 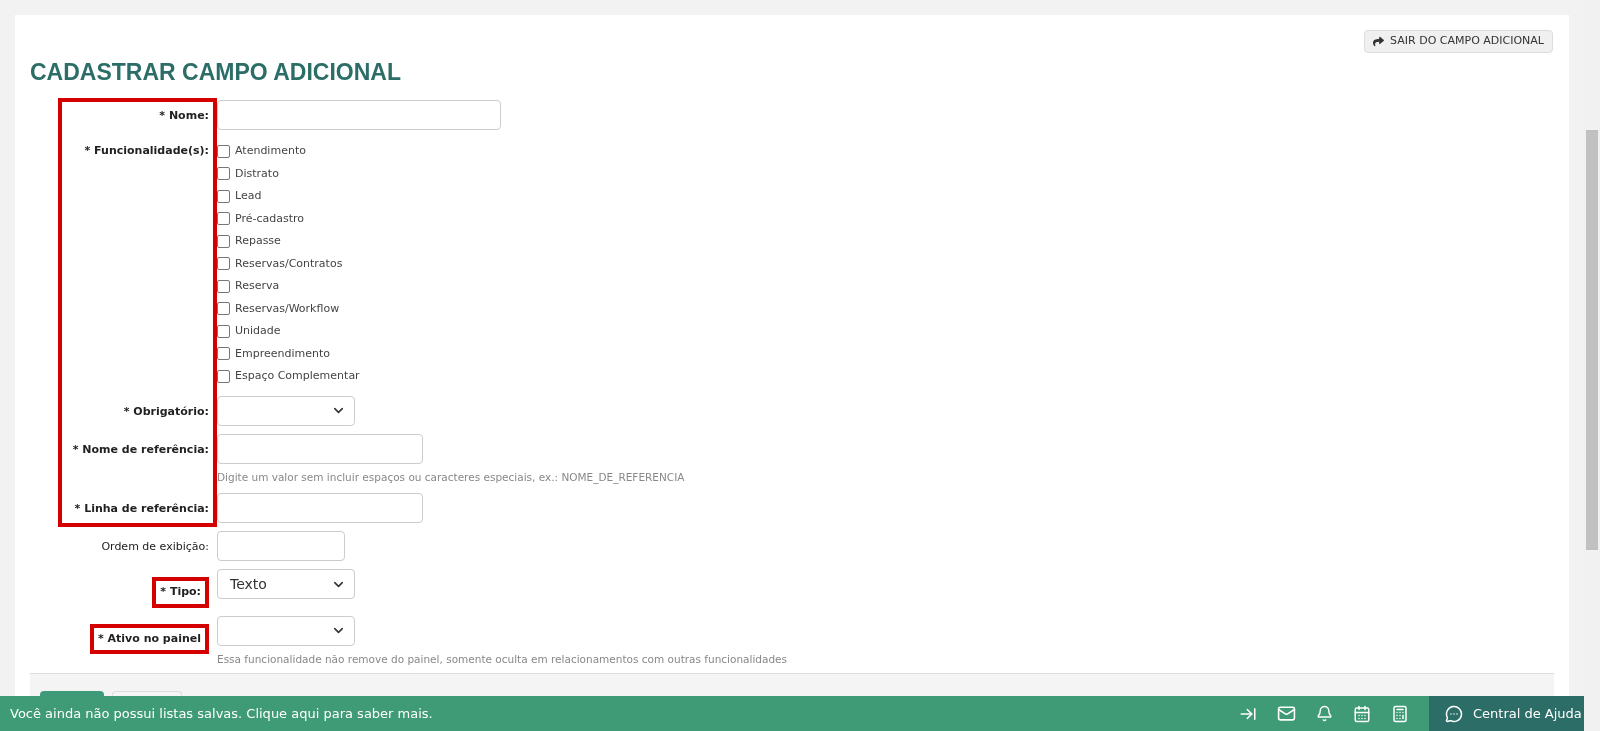 What do you see at coordinates (166, 411) in the screenshot?
I see `field-label: * Obrigatório:` at bounding box center [166, 411].